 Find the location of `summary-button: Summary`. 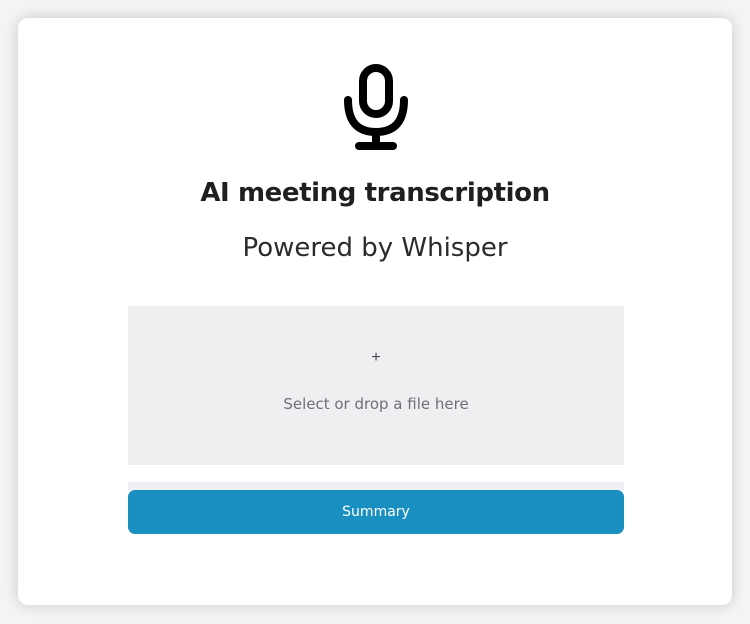

summary-button: Summary is located at coordinates (376, 512).